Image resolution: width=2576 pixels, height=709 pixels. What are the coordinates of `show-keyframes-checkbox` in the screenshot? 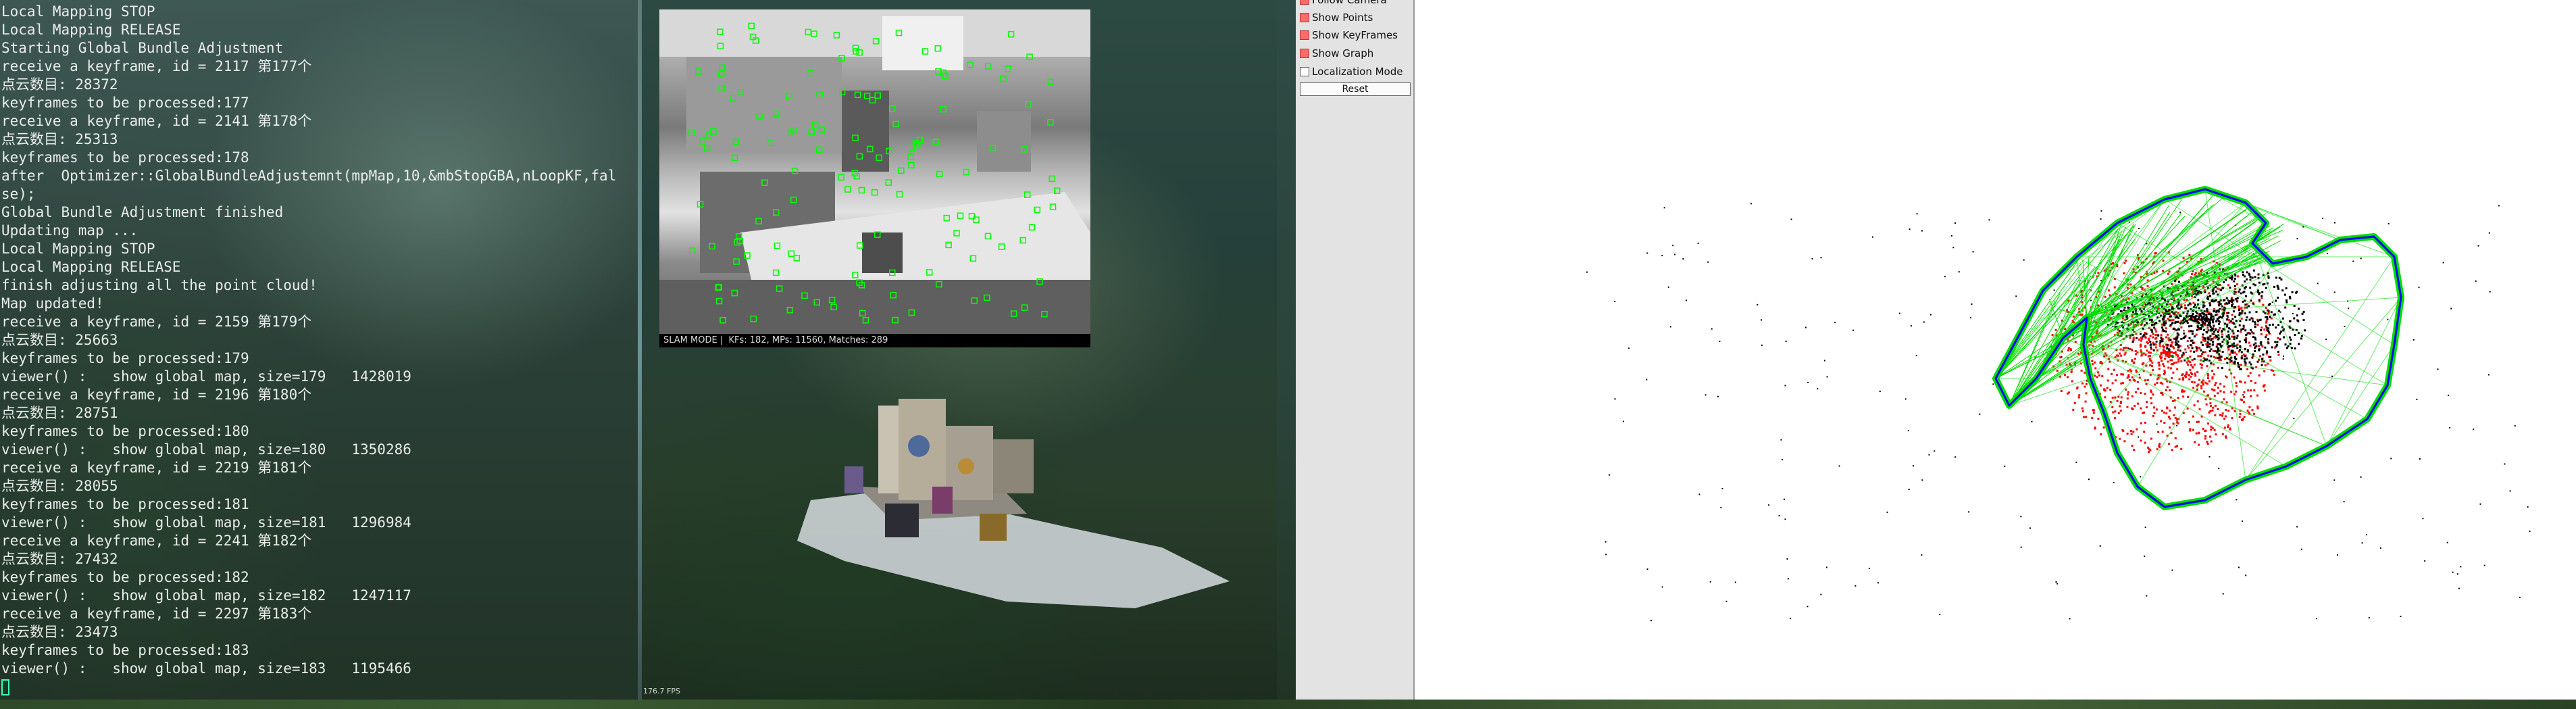 It's located at (1304, 35).